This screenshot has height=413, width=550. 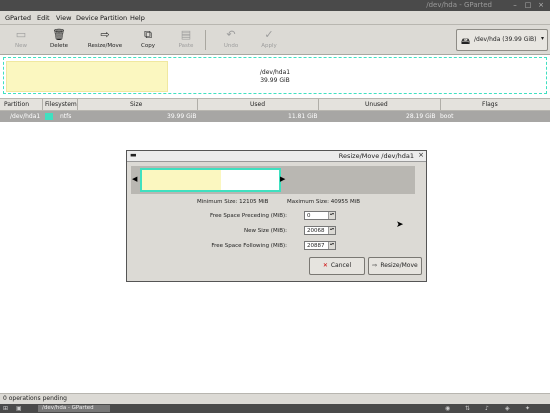 I want to click on apply-icon: ✓, so click(x=269, y=34).